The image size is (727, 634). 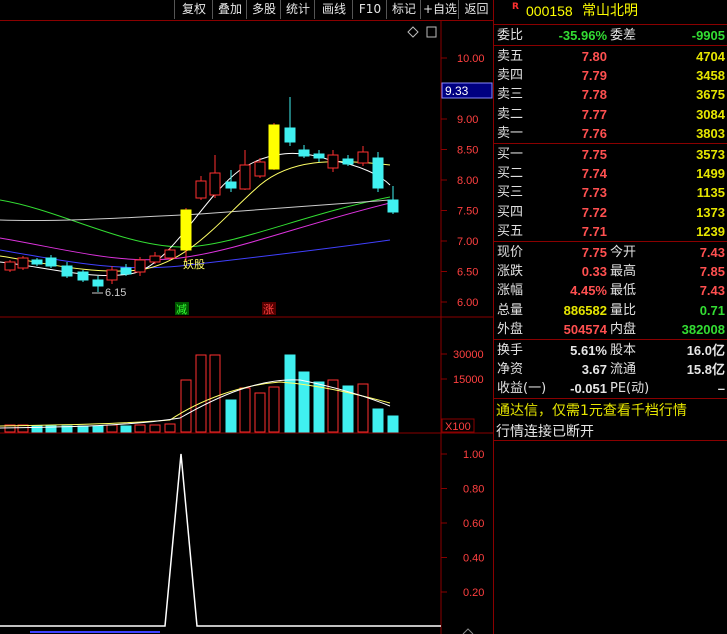 I want to click on order-level-label: 卖四, so click(x=510, y=76).